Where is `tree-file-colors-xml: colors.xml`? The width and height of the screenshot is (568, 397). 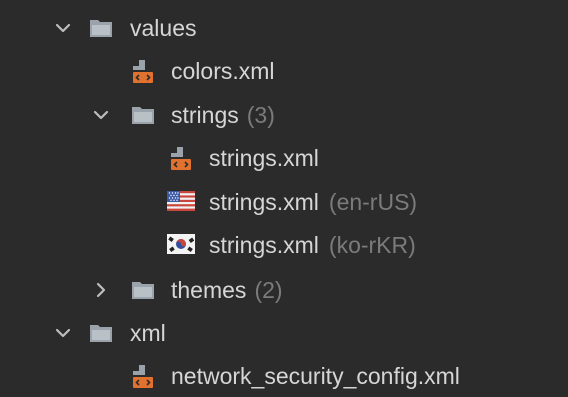
tree-file-colors-xml: colors.xml is located at coordinates (284, 71).